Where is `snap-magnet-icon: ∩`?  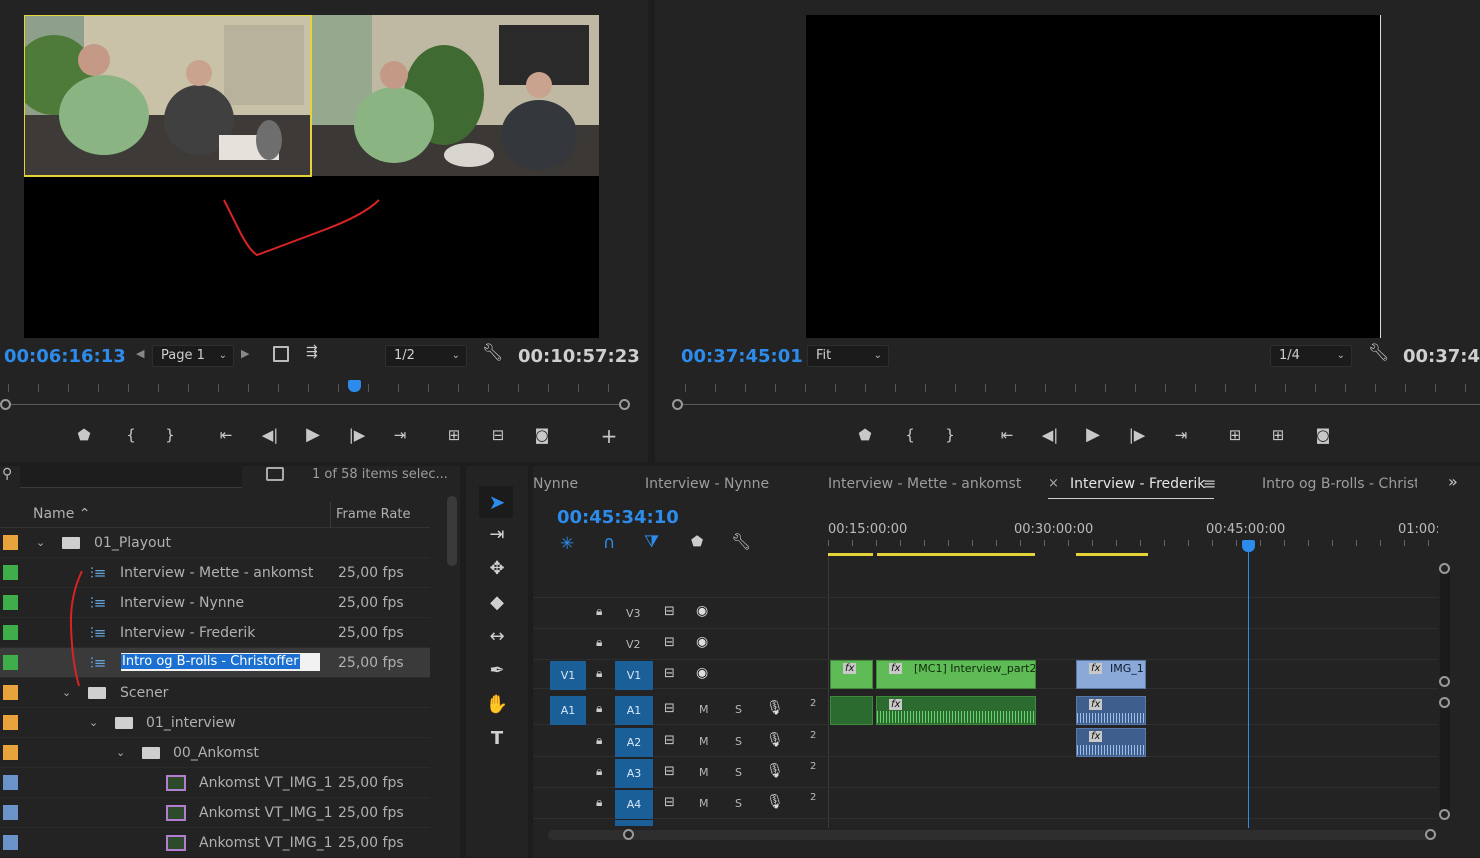
snap-magnet-icon: ∩ is located at coordinates (609, 543).